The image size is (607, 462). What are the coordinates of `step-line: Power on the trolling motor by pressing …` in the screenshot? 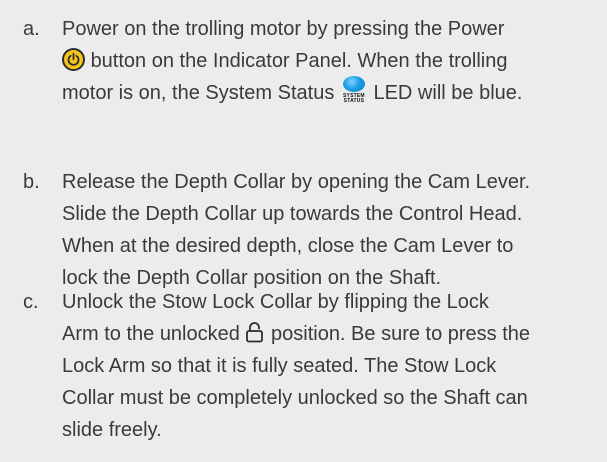 It's located at (283, 29).